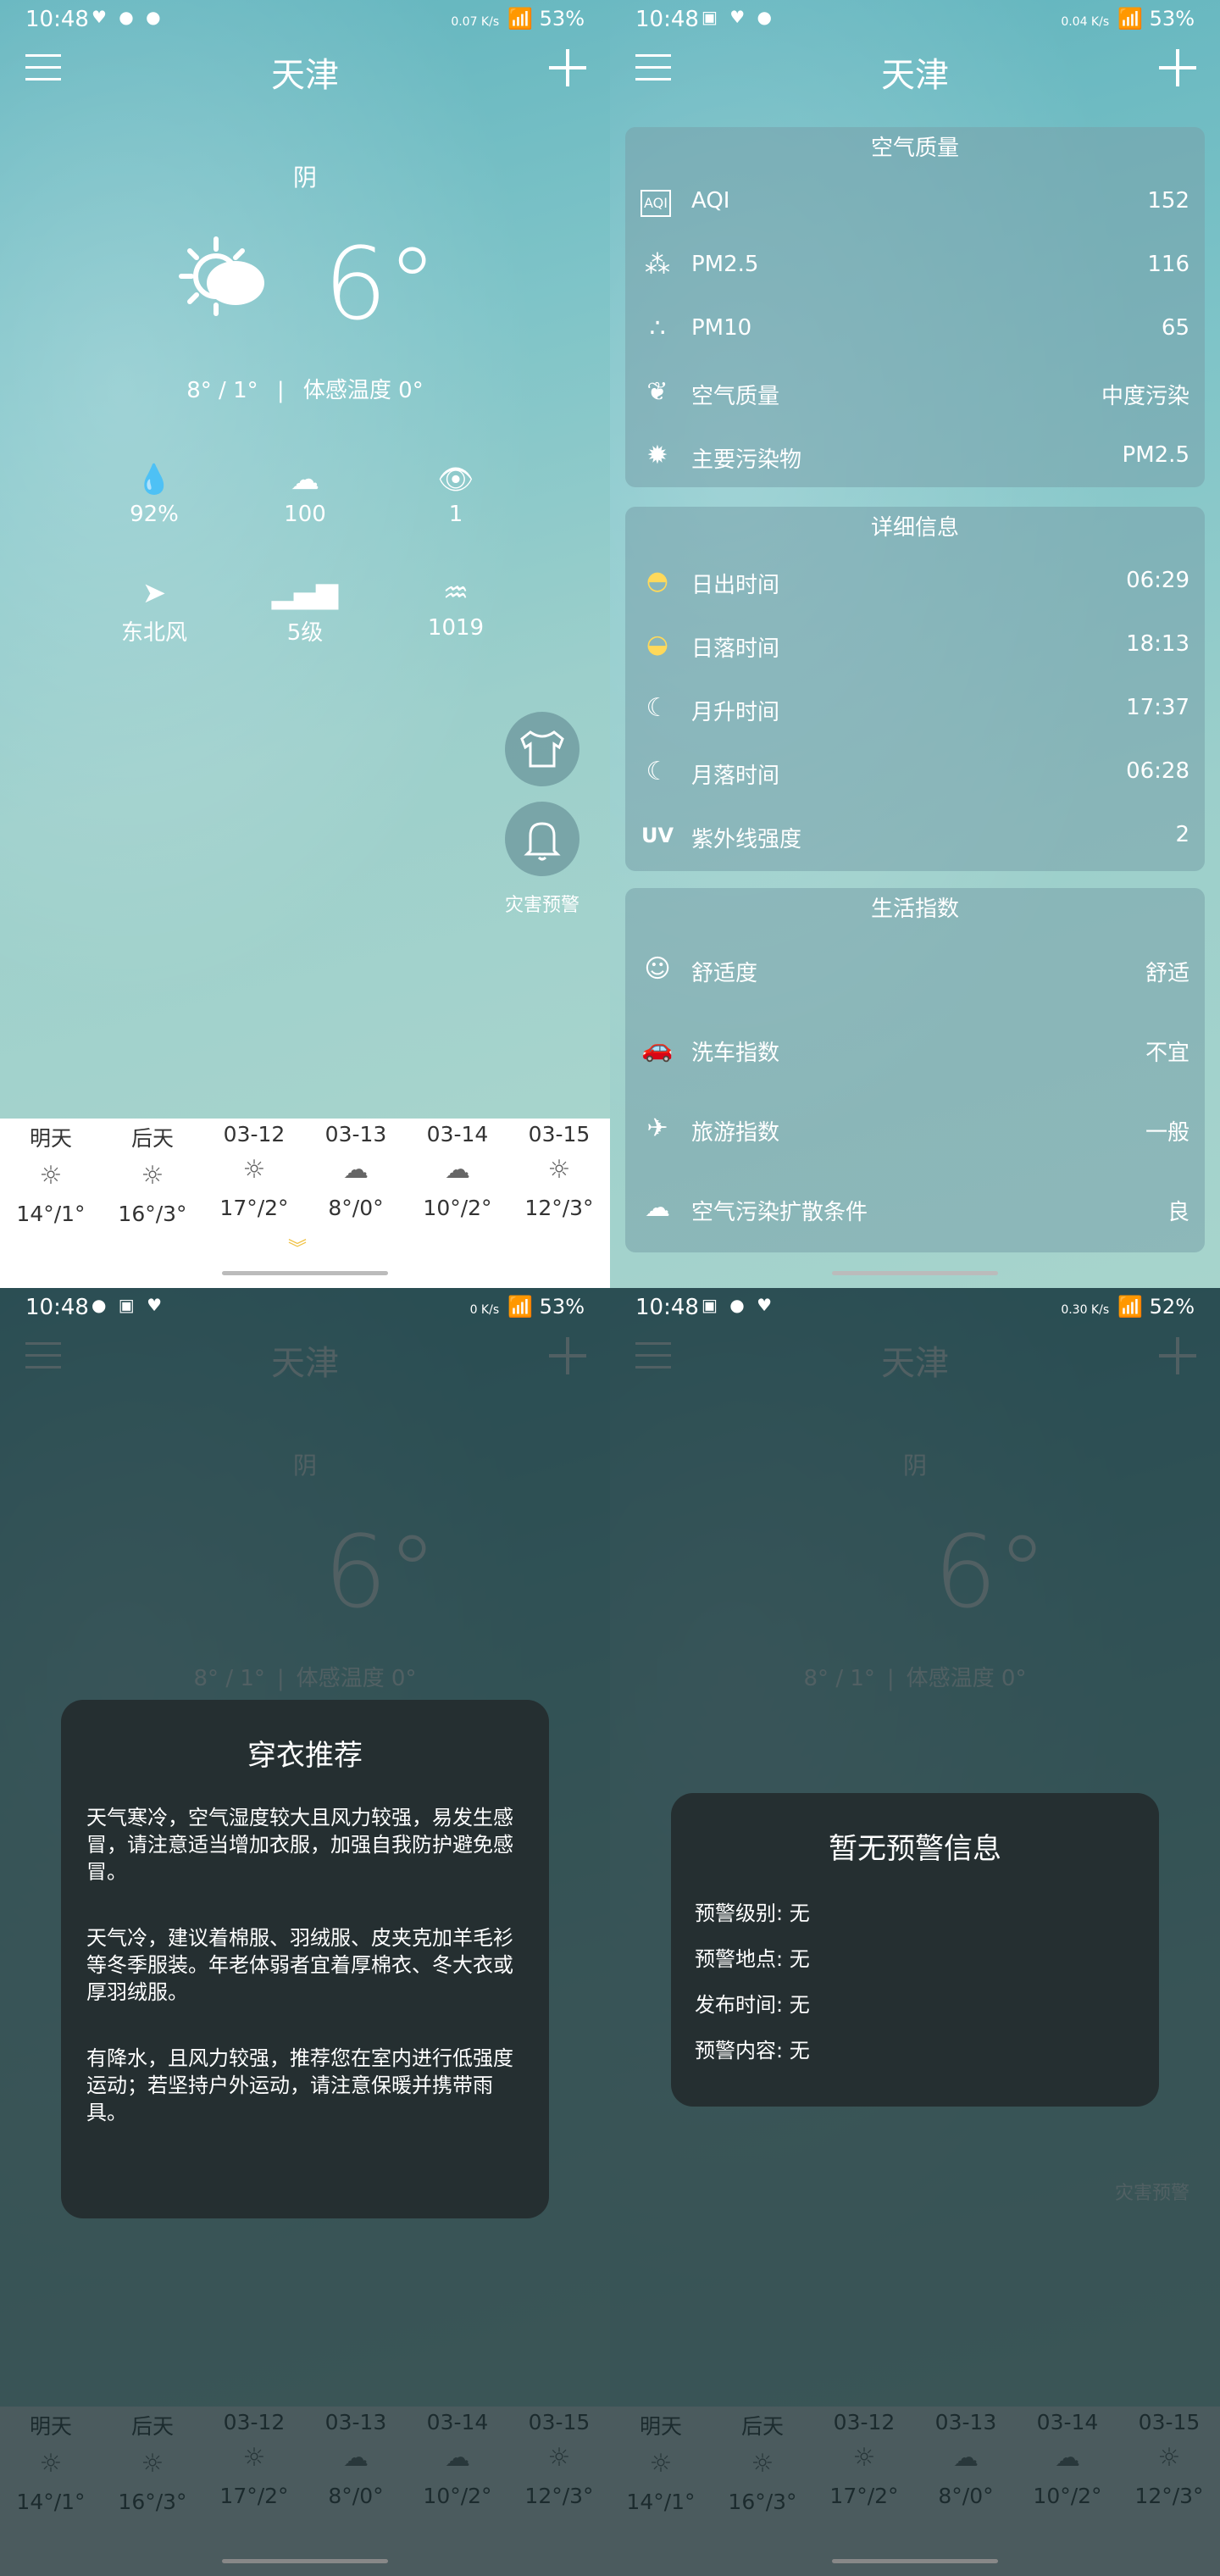 The image size is (1220, 2576). Describe the element at coordinates (1172, 1307) in the screenshot. I see `battery-level: 52%` at that location.